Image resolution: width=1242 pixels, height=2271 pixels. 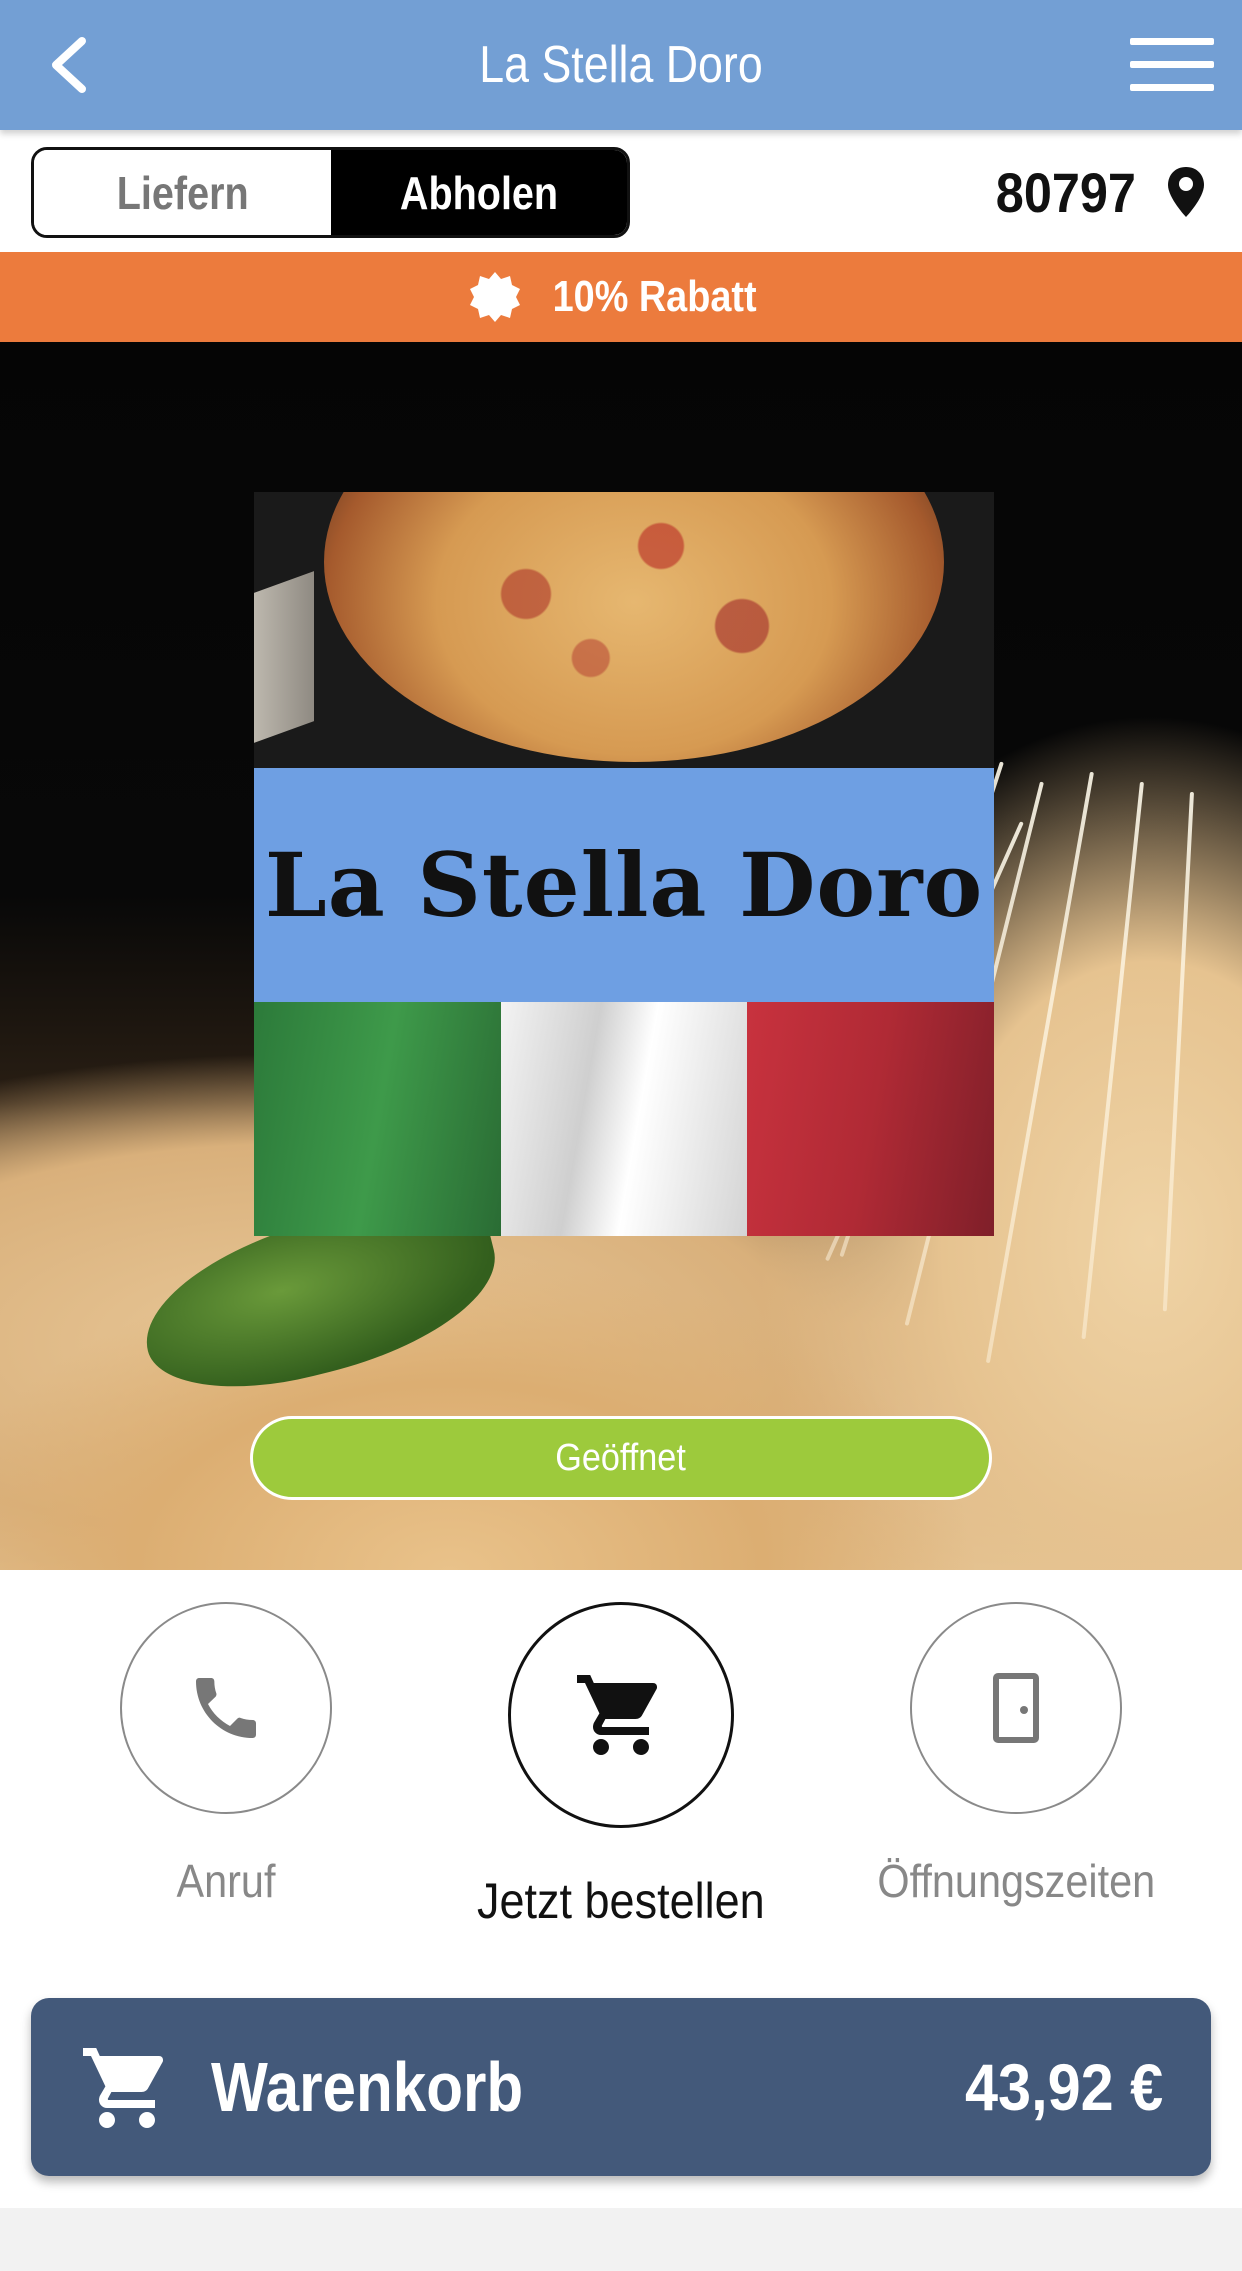 I want to click on badge-icon, so click(x=495, y=297).